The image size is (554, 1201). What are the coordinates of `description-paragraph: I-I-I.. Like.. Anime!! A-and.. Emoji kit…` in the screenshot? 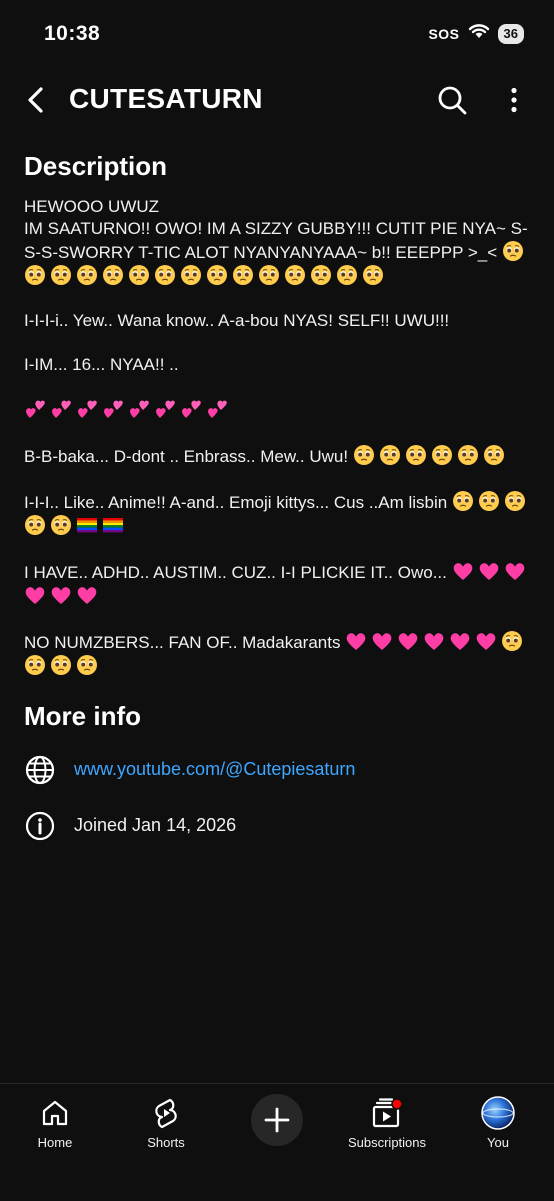 It's located at (277, 514).